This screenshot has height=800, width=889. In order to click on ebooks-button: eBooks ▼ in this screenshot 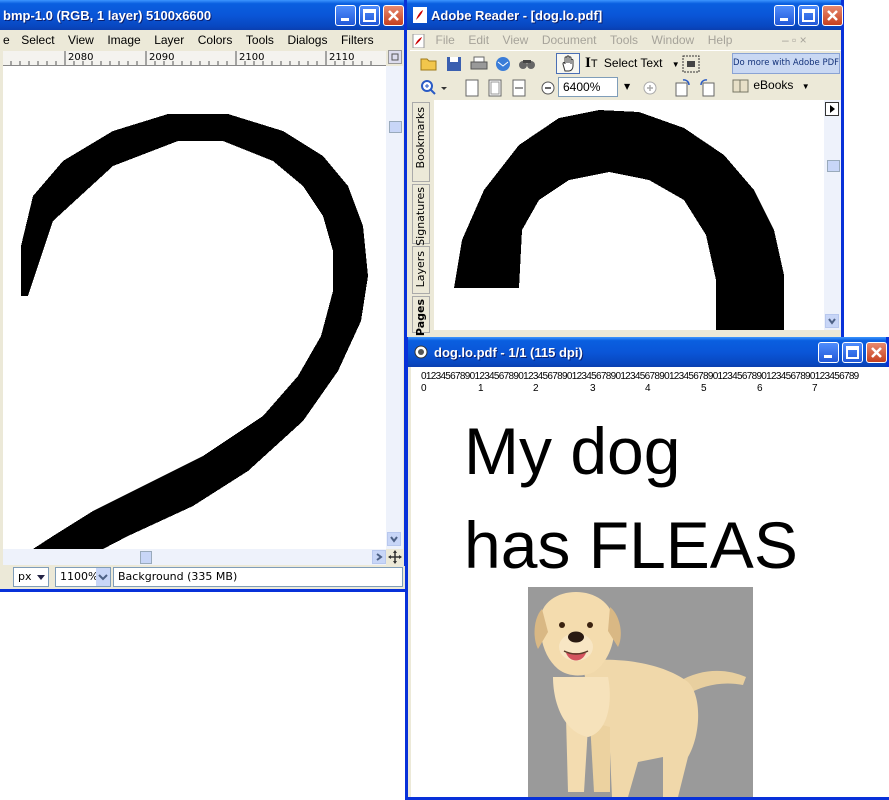, I will do `click(771, 88)`.